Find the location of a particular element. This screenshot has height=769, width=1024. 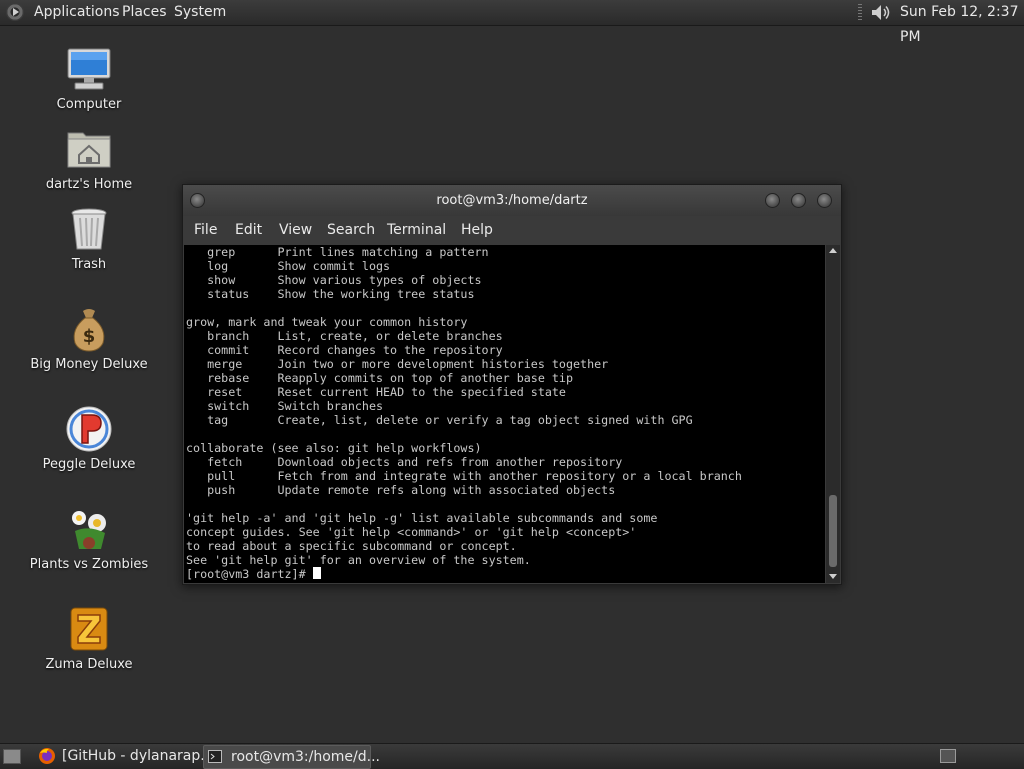

scroll-thumb is located at coordinates (833, 531).